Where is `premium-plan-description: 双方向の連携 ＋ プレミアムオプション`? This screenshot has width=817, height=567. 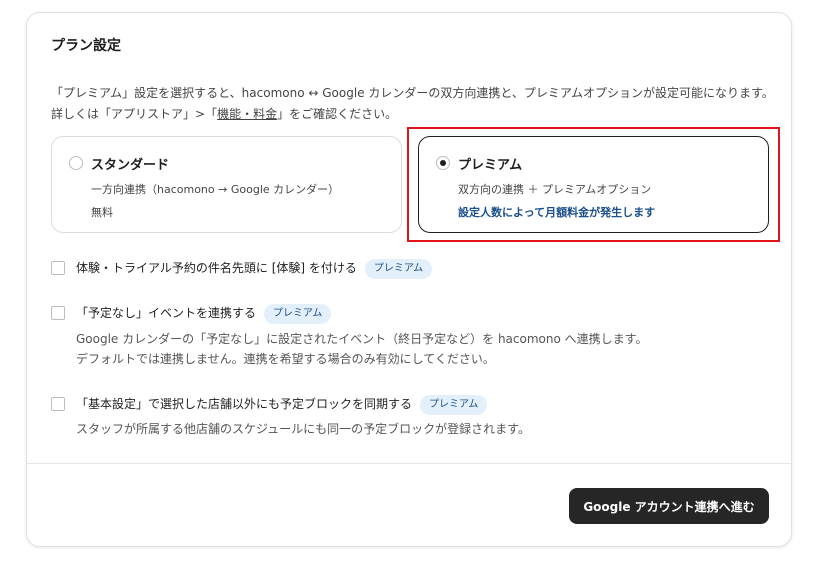
premium-plan-description: 双方向の連携 ＋ プレミアムオプション is located at coordinates (555, 189).